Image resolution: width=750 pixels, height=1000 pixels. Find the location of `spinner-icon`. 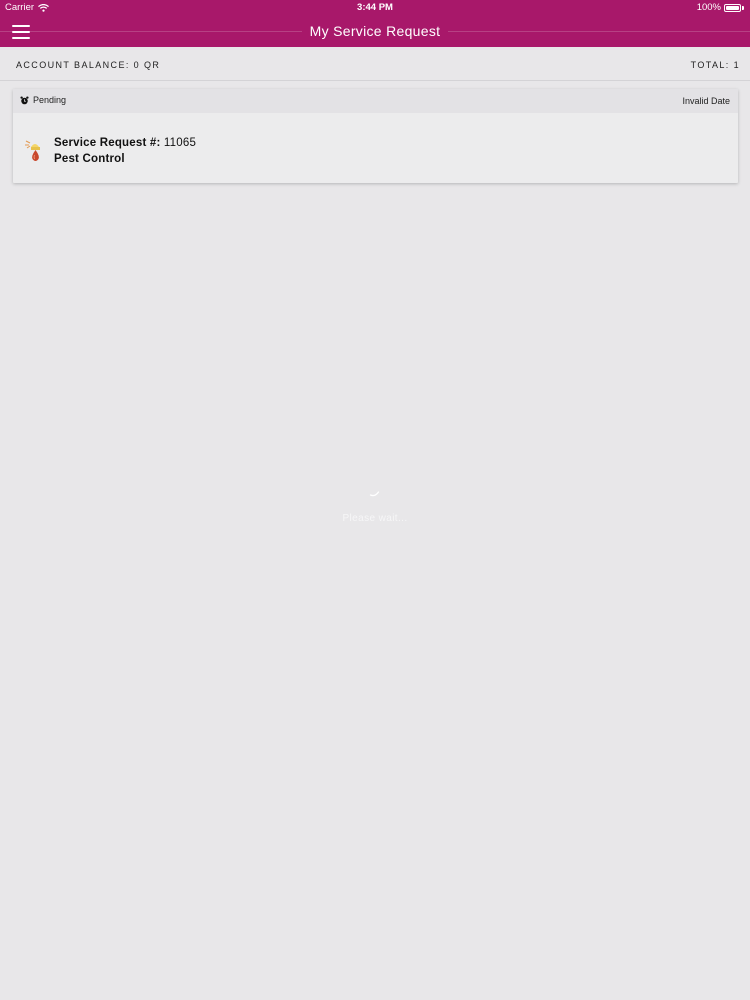

spinner-icon is located at coordinates (374, 494).